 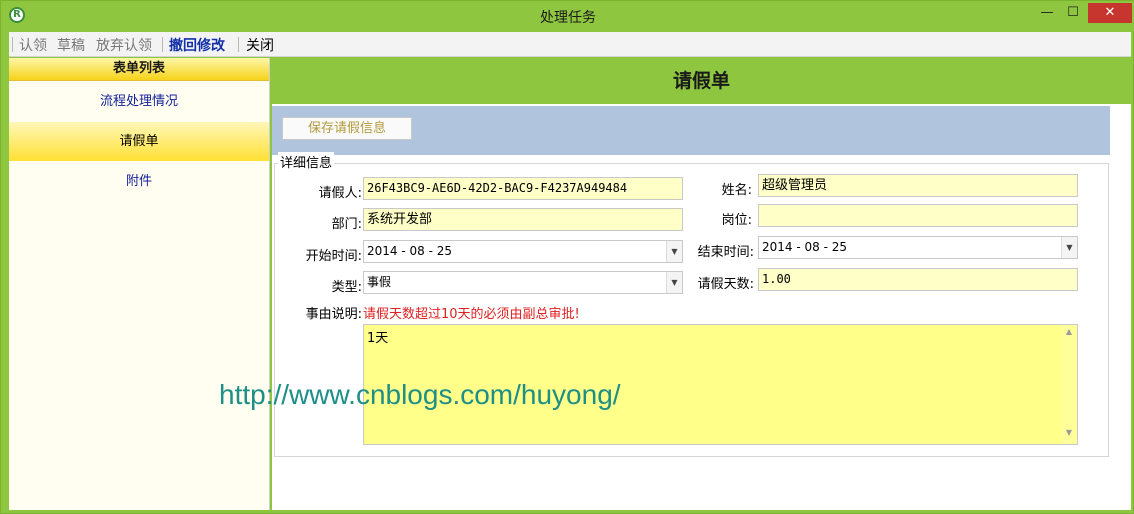 What do you see at coordinates (33, 45) in the screenshot?
I see `claim-button: 认领` at bounding box center [33, 45].